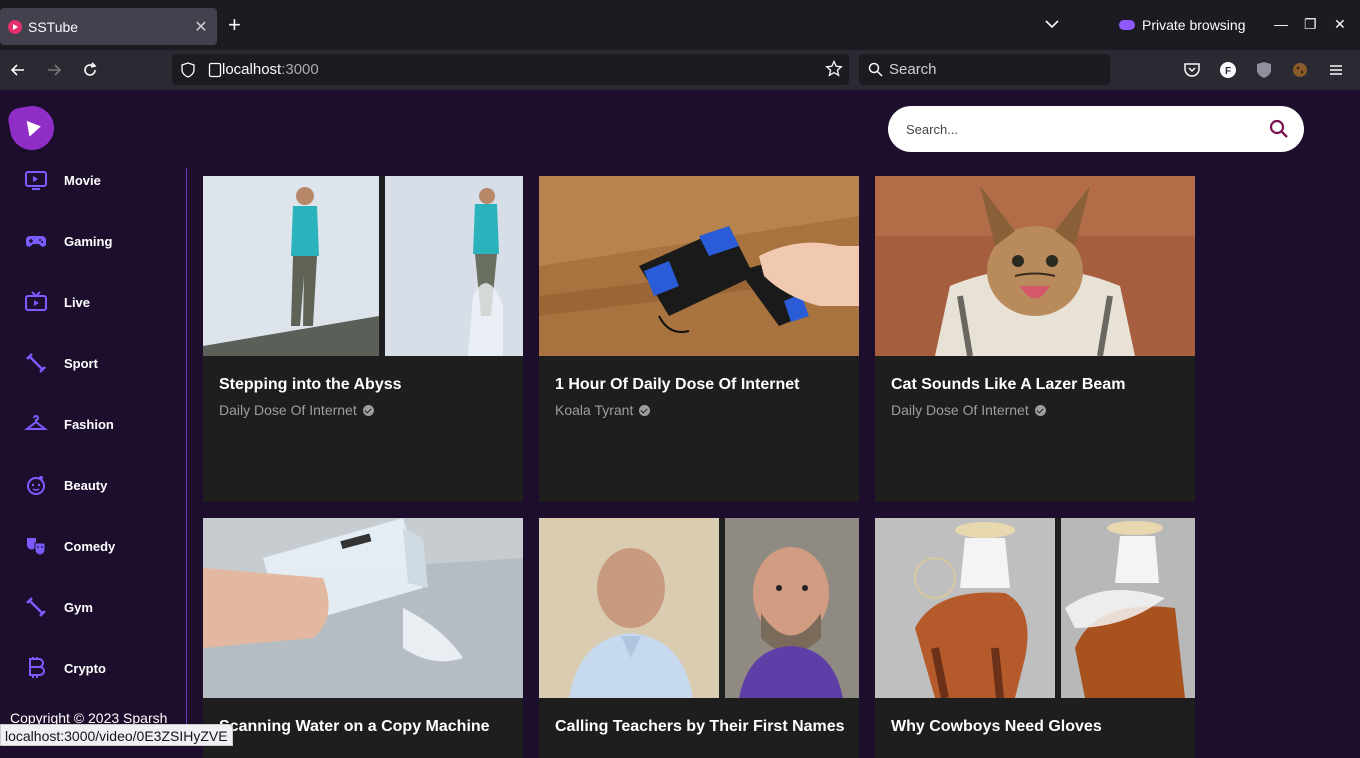 Image resolution: width=1360 pixels, height=758 pixels. Describe the element at coordinates (85, 668) in the screenshot. I see `sidebar-item-label: Crypto` at that location.